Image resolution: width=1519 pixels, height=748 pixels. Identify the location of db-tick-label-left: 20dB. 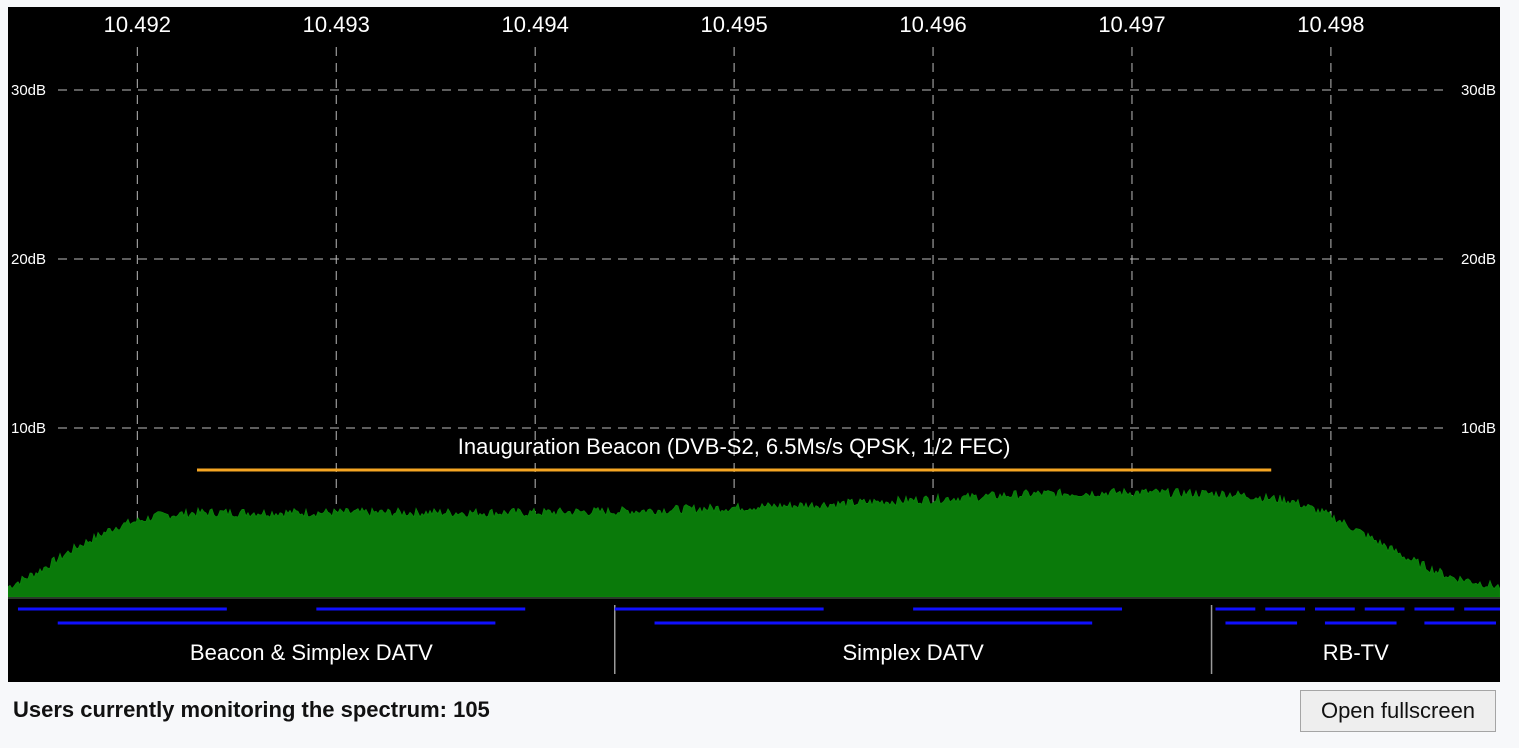
(28, 259).